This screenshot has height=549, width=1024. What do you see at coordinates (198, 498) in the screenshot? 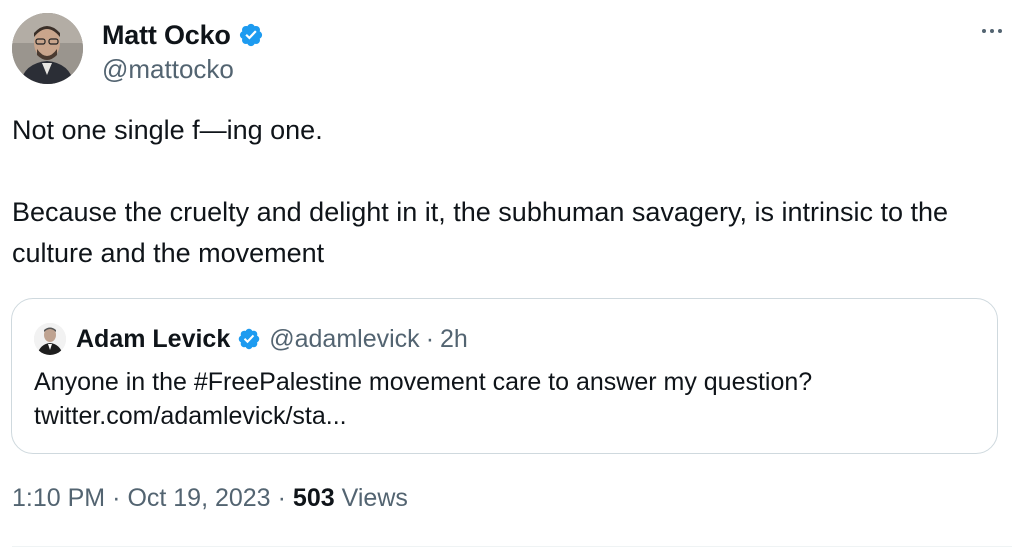
I see `tweet-date: Oct 19, 2023` at bounding box center [198, 498].